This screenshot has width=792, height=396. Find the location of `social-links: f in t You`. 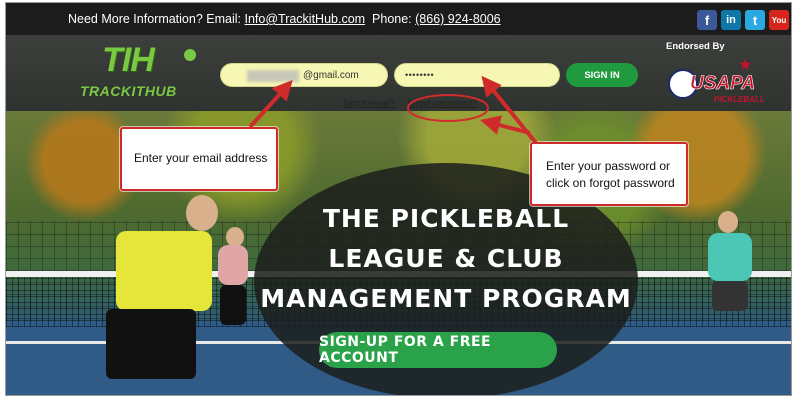

social-links: f in t You is located at coordinates (743, 20).